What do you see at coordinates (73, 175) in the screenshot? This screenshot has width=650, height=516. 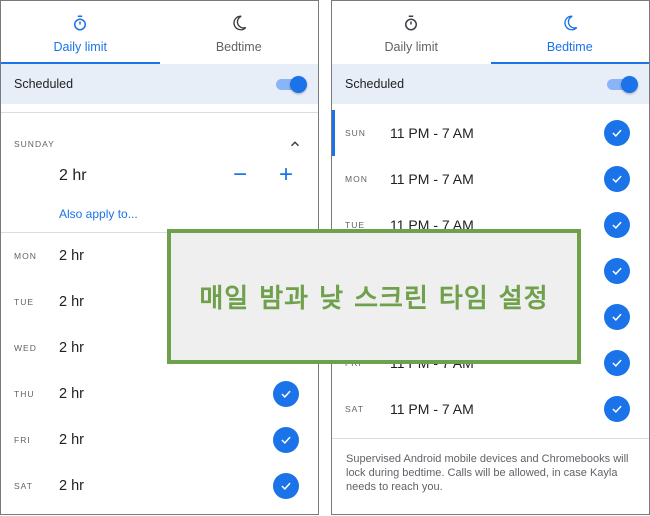 I see `limit-value: 2 hr` at bounding box center [73, 175].